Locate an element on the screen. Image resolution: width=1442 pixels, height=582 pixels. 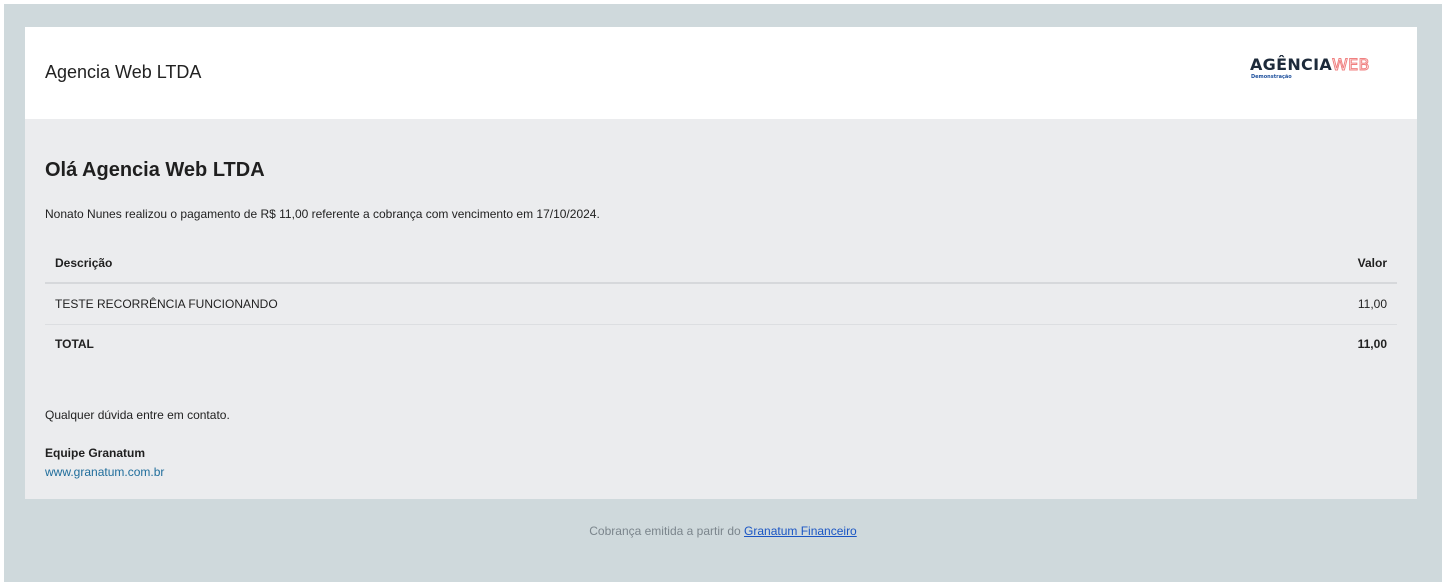
total-row: TOTAL 11,00 is located at coordinates (721, 343).